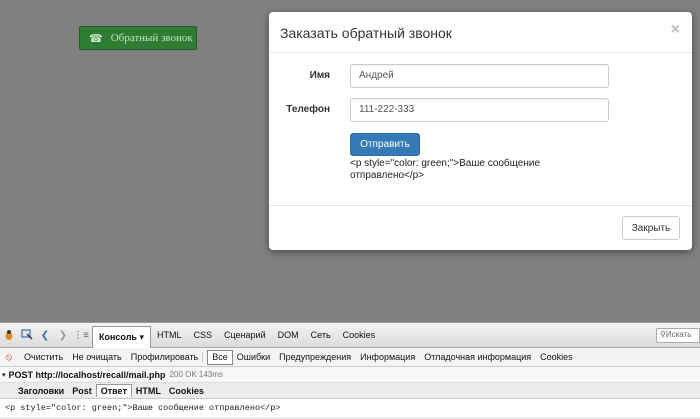 This screenshot has width=700, height=419. Describe the element at coordinates (196, 374) in the screenshot. I see `request-status: 200 OK 143ms` at that location.